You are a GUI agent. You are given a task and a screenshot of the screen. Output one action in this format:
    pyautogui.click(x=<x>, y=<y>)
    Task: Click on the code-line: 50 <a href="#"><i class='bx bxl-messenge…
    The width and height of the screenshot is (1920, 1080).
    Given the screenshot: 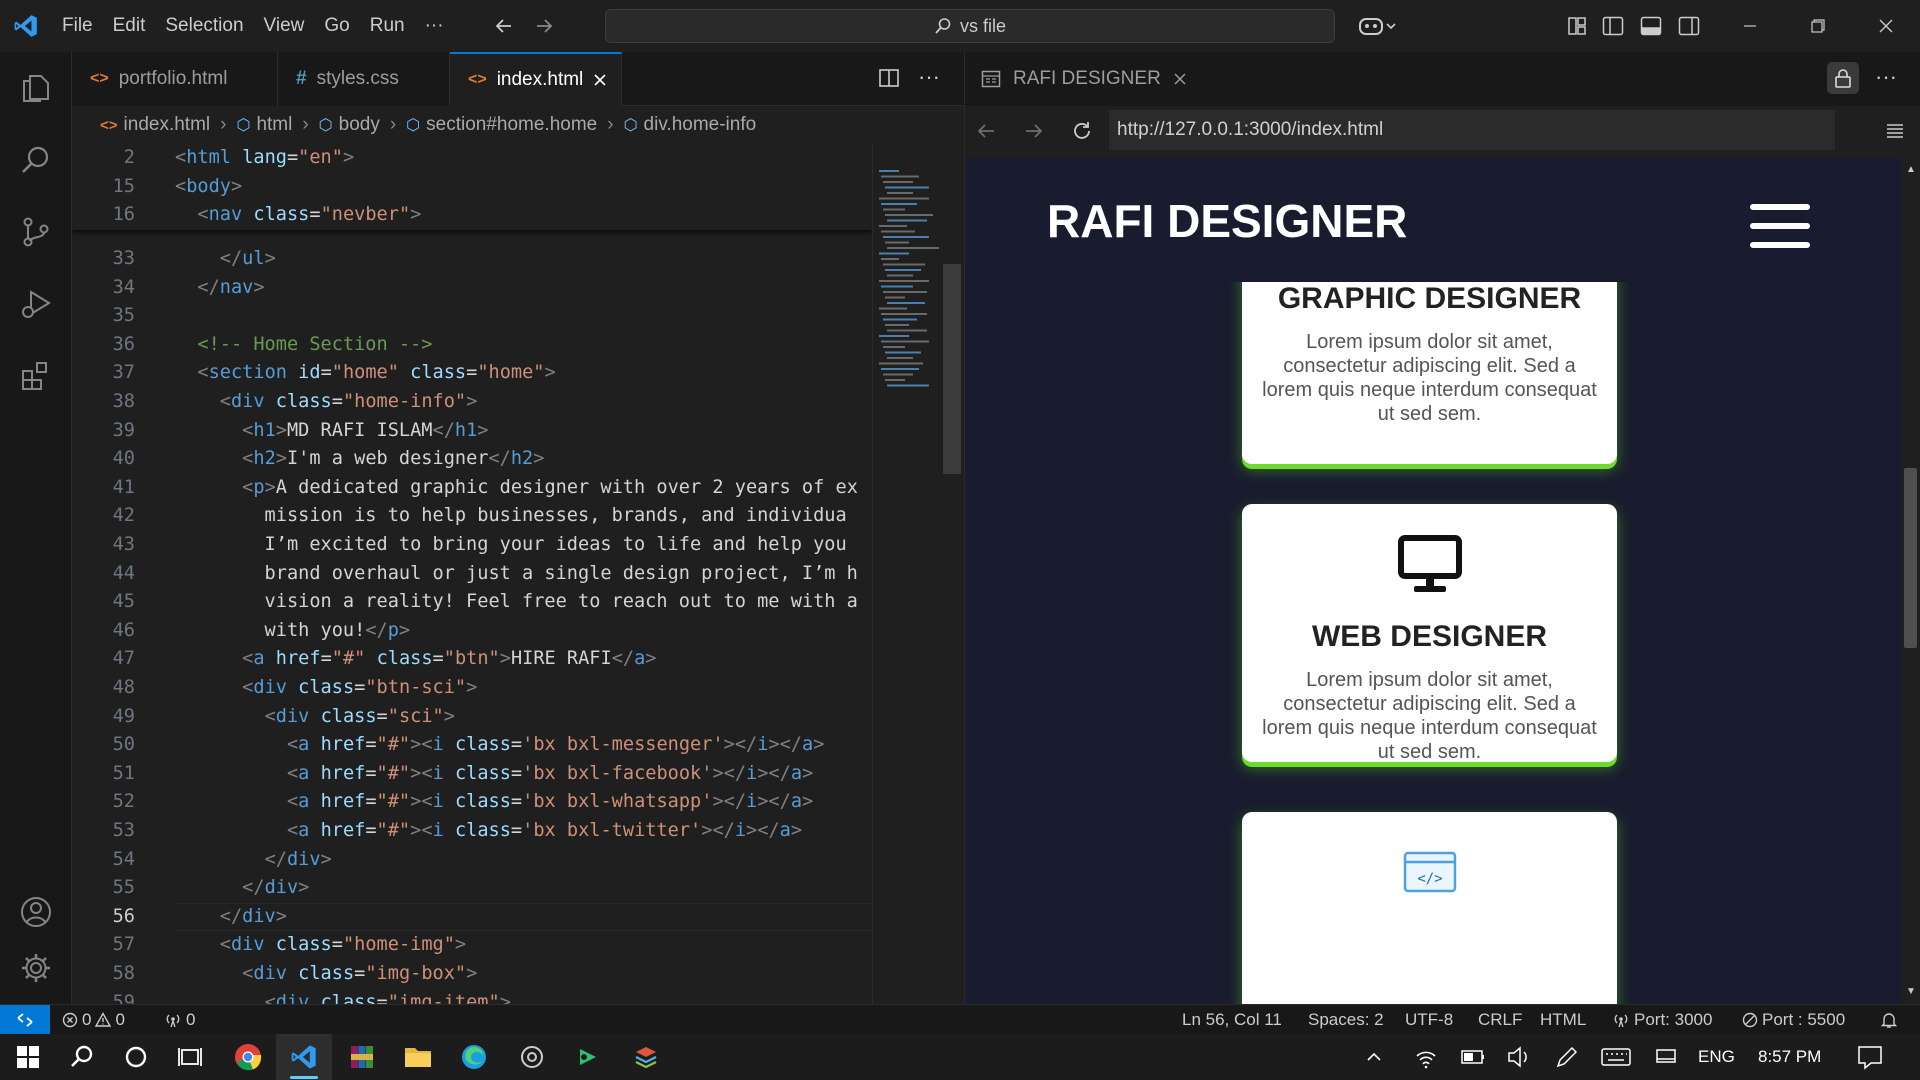 What is the action you would take?
    pyautogui.click(x=472, y=745)
    